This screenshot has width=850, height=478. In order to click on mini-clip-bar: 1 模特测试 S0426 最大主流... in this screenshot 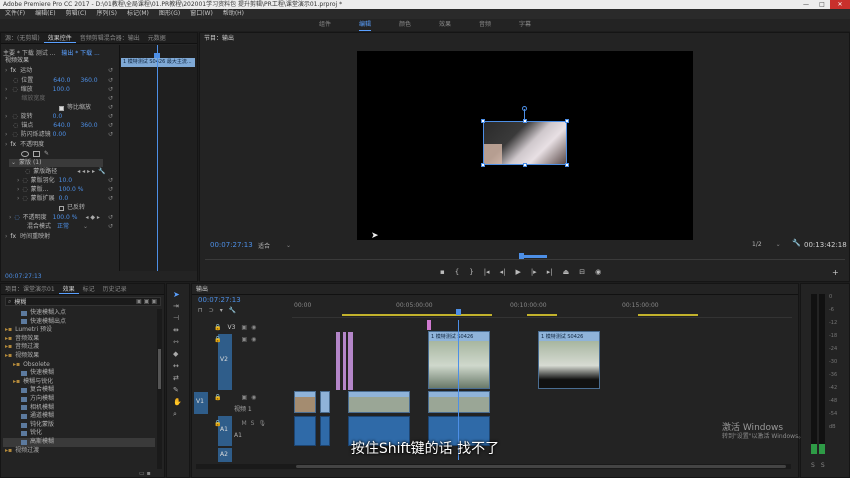, I will do `click(158, 62)`.